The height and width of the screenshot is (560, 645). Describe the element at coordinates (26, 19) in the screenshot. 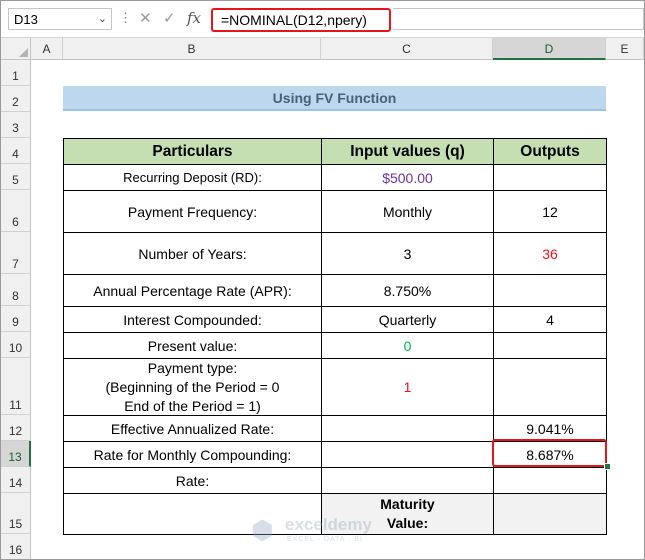

I see `name-box-value: D13` at that location.